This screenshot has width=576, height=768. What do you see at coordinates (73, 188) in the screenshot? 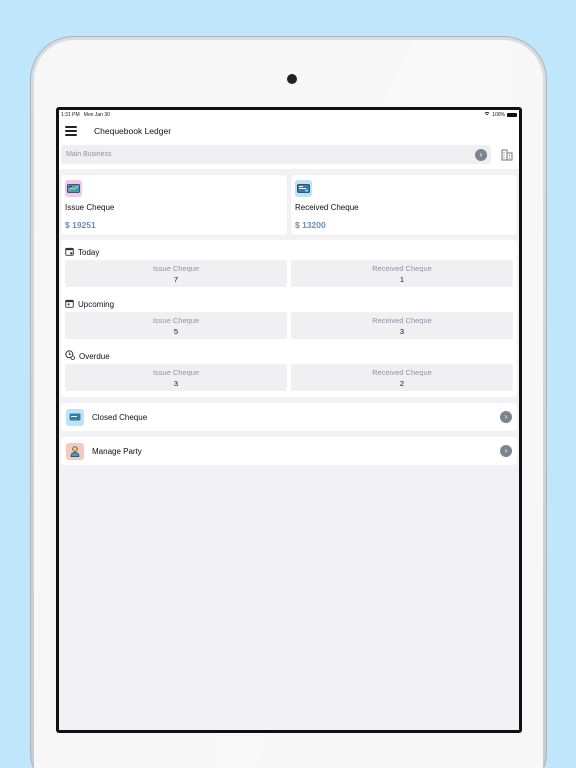
I see `issue-cheque-icon` at bounding box center [73, 188].